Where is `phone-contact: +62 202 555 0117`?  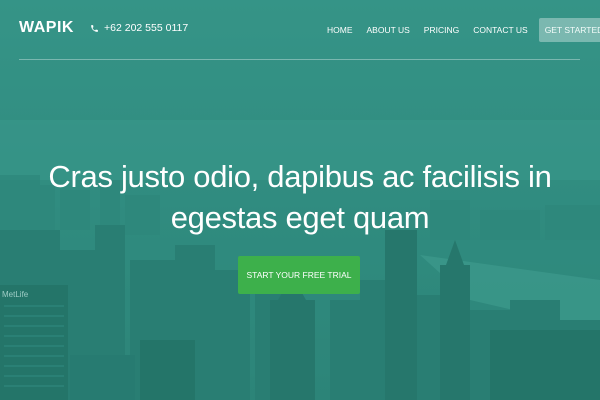 phone-contact: +62 202 555 0117 is located at coordinates (139, 28).